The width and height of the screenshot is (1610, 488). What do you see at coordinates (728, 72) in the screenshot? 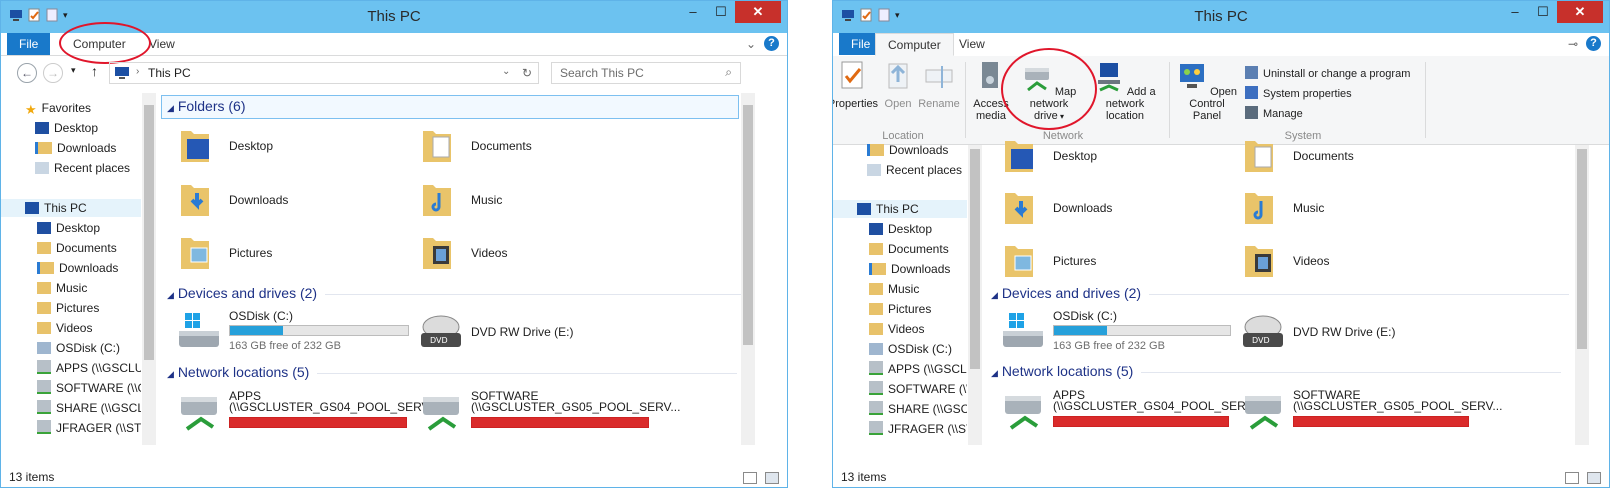
I see `search-icon: ⌕` at bounding box center [728, 72].